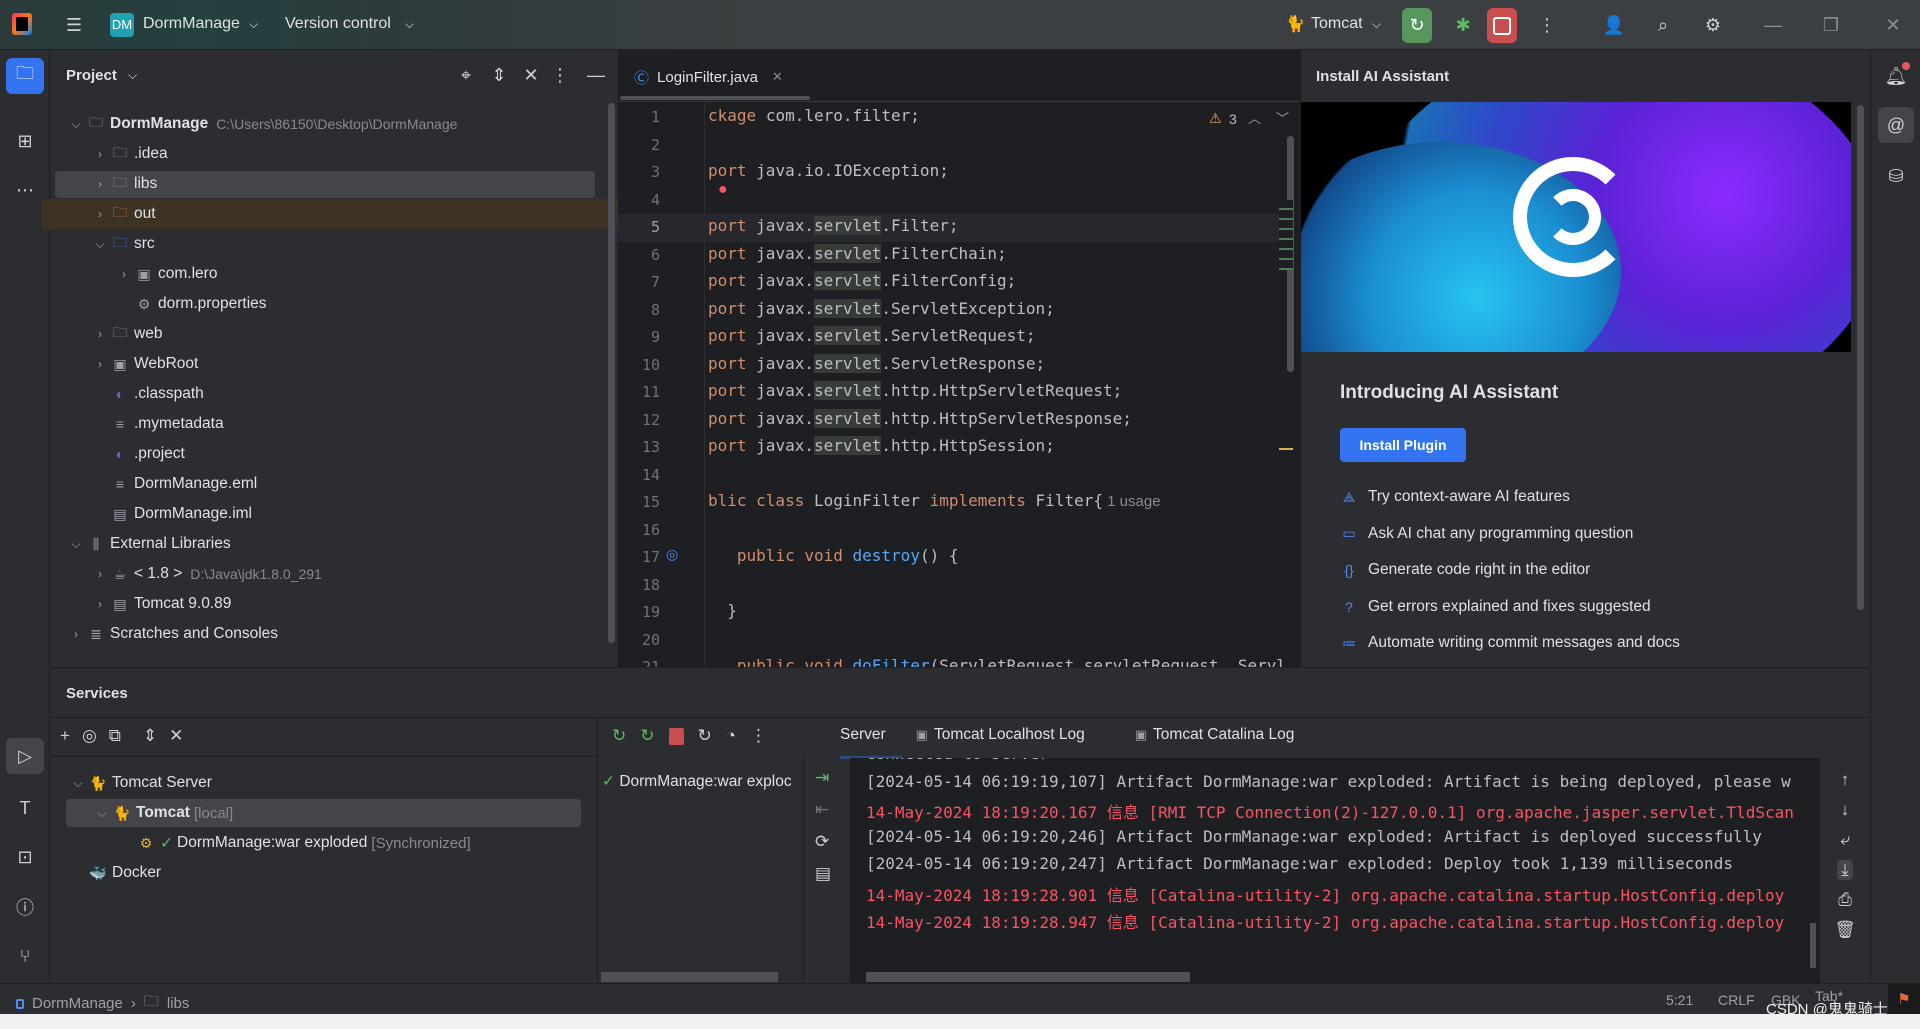 The width and height of the screenshot is (1920, 1029). What do you see at coordinates (1736, 1000) in the screenshot?
I see `line-separator: CRLF` at bounding box center [1736, 1000].